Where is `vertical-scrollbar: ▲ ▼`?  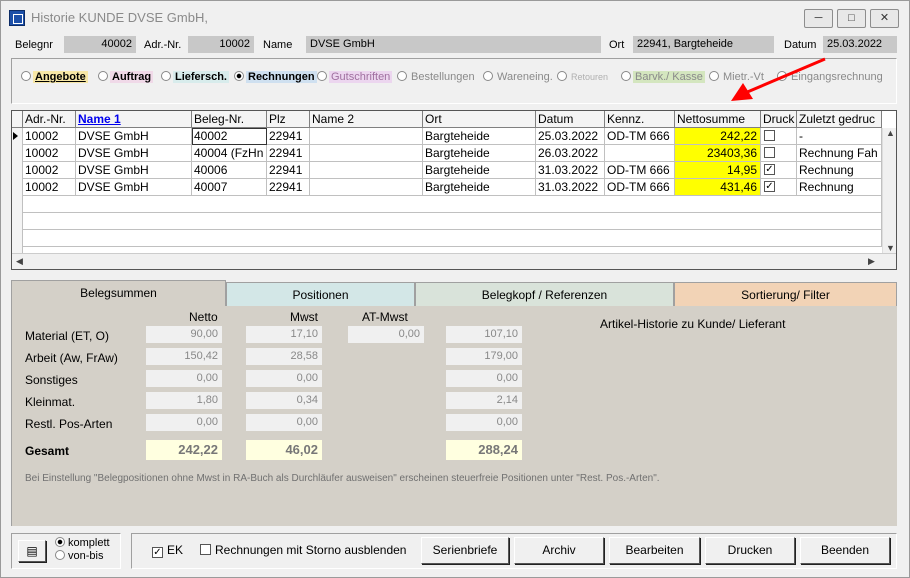 vertical-scrollbar: ▲ ▼ is located at coordinates (889, 190).